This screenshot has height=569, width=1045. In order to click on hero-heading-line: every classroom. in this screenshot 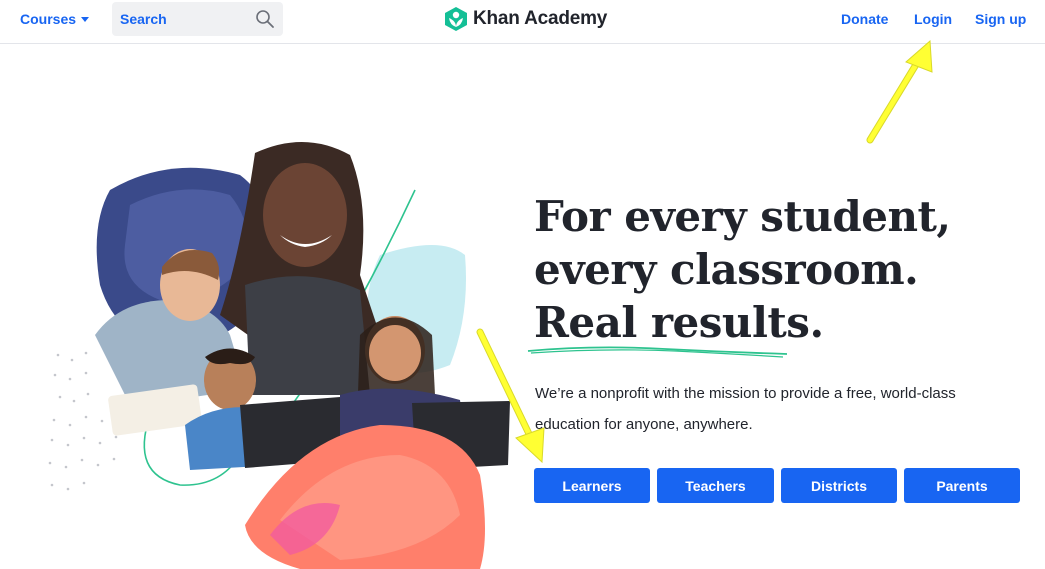, I will do `click(726, 269)`.